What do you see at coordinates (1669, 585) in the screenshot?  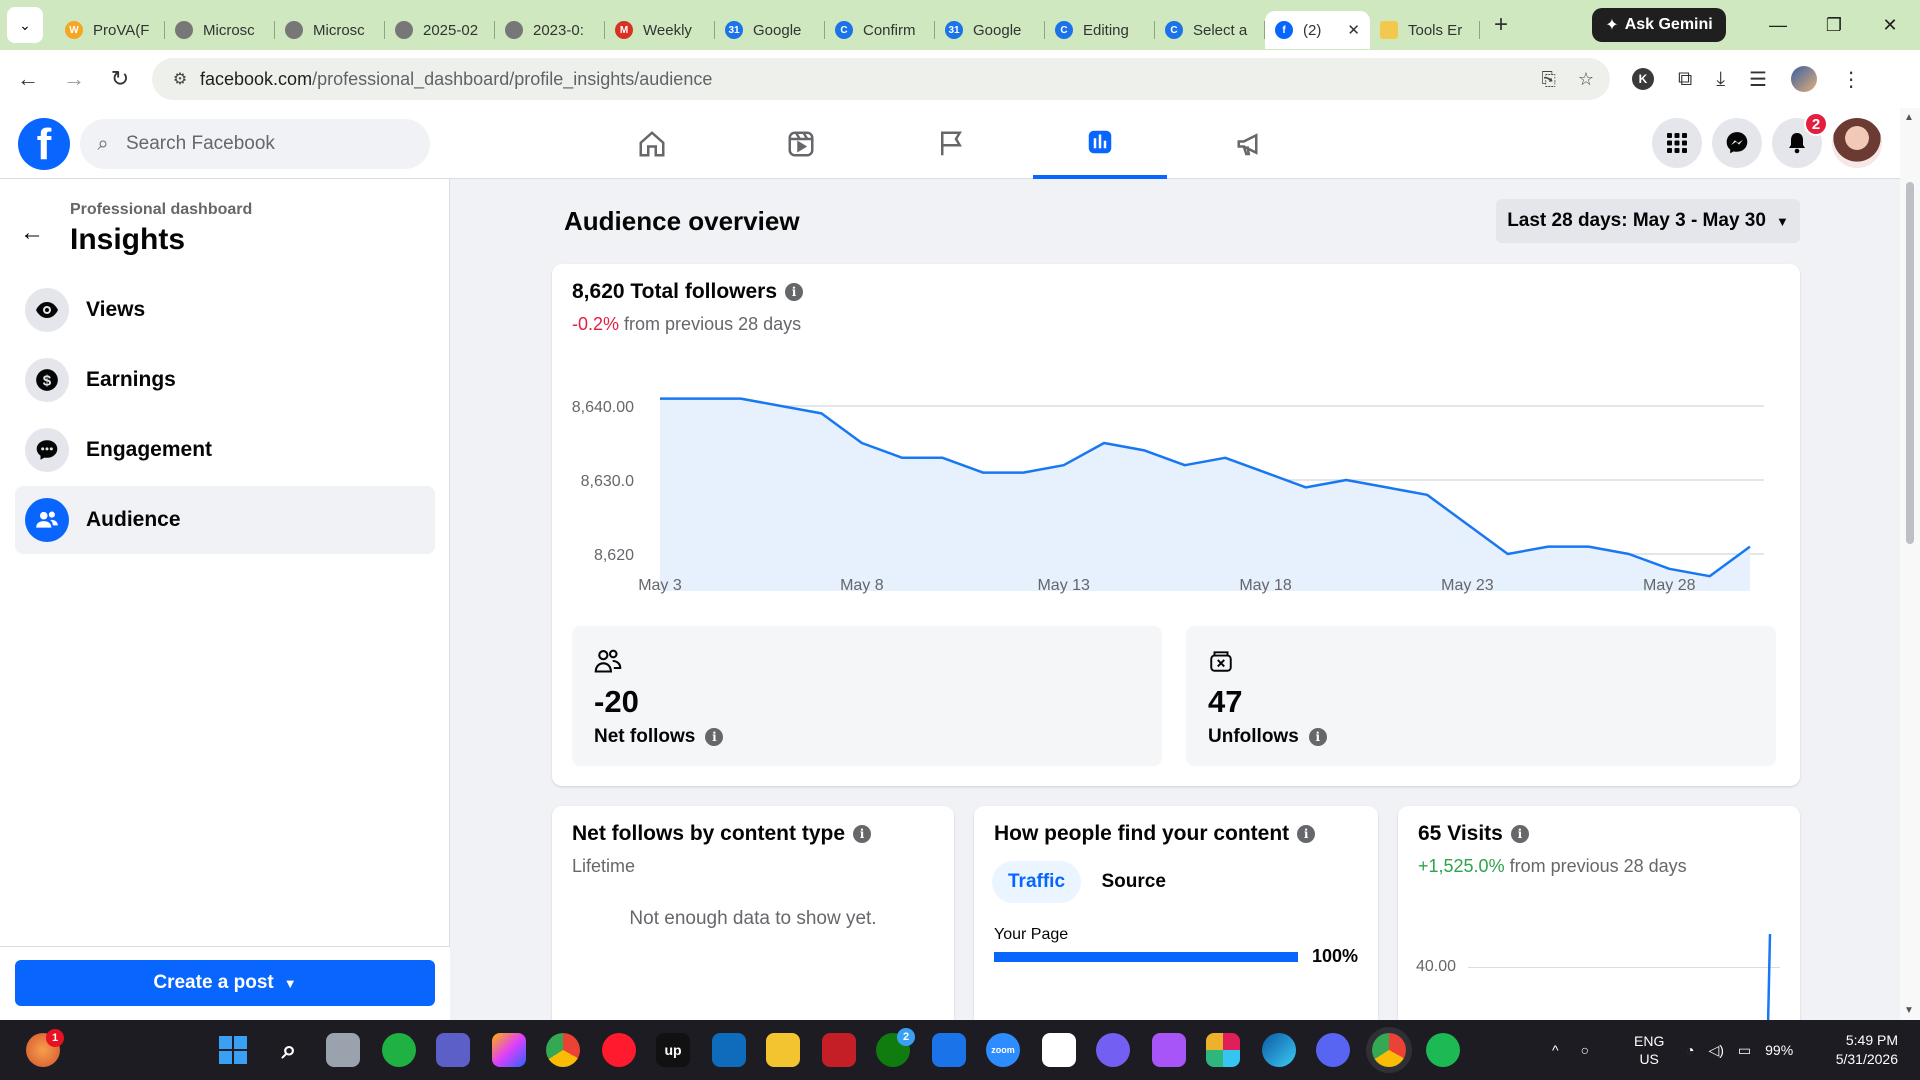 I see `x-tick-label: May 28` at bounding box center [1669, 585].